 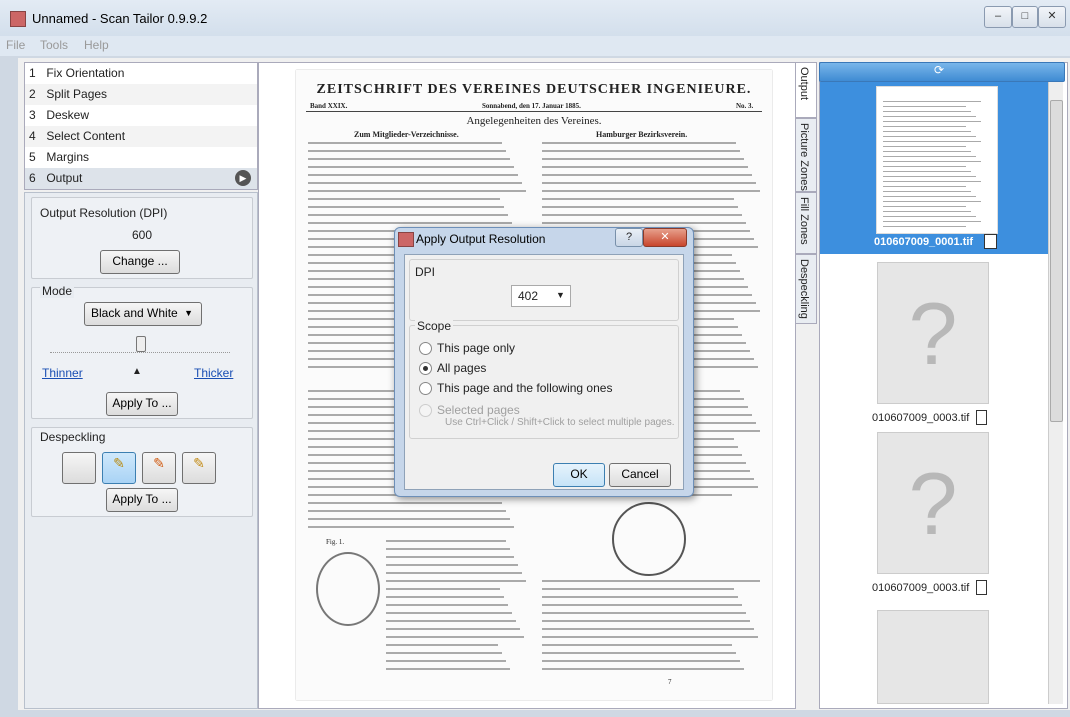 I want to click on dpi-group-title: DPI, so click(x=425, y=272).